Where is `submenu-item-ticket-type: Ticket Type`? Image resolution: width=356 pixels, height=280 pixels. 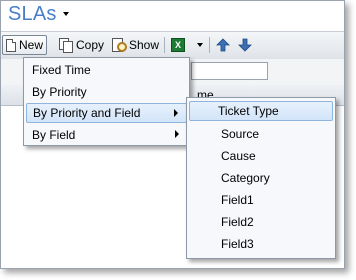
submenu-item-ticket-type: Ticket Type is located at coordinates (261, 111).